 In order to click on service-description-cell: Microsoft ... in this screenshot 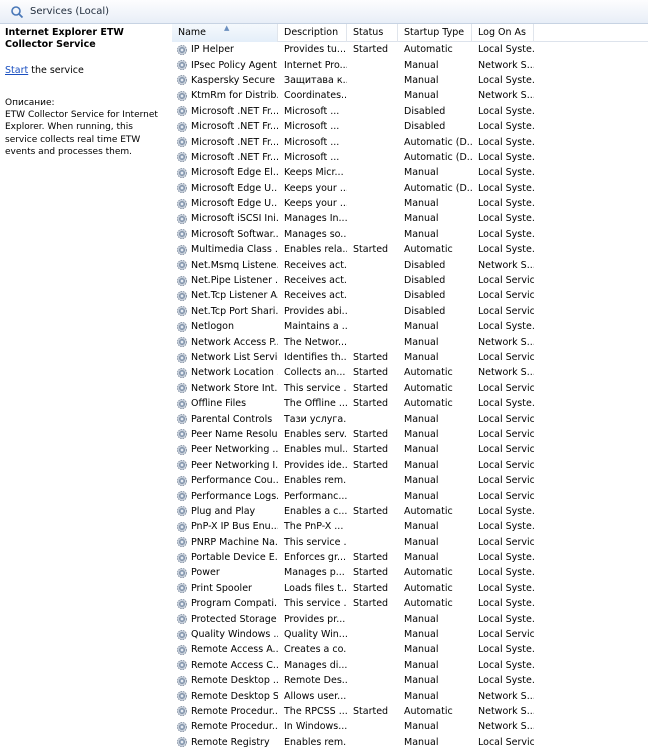, I will do `click(312, 157)`.